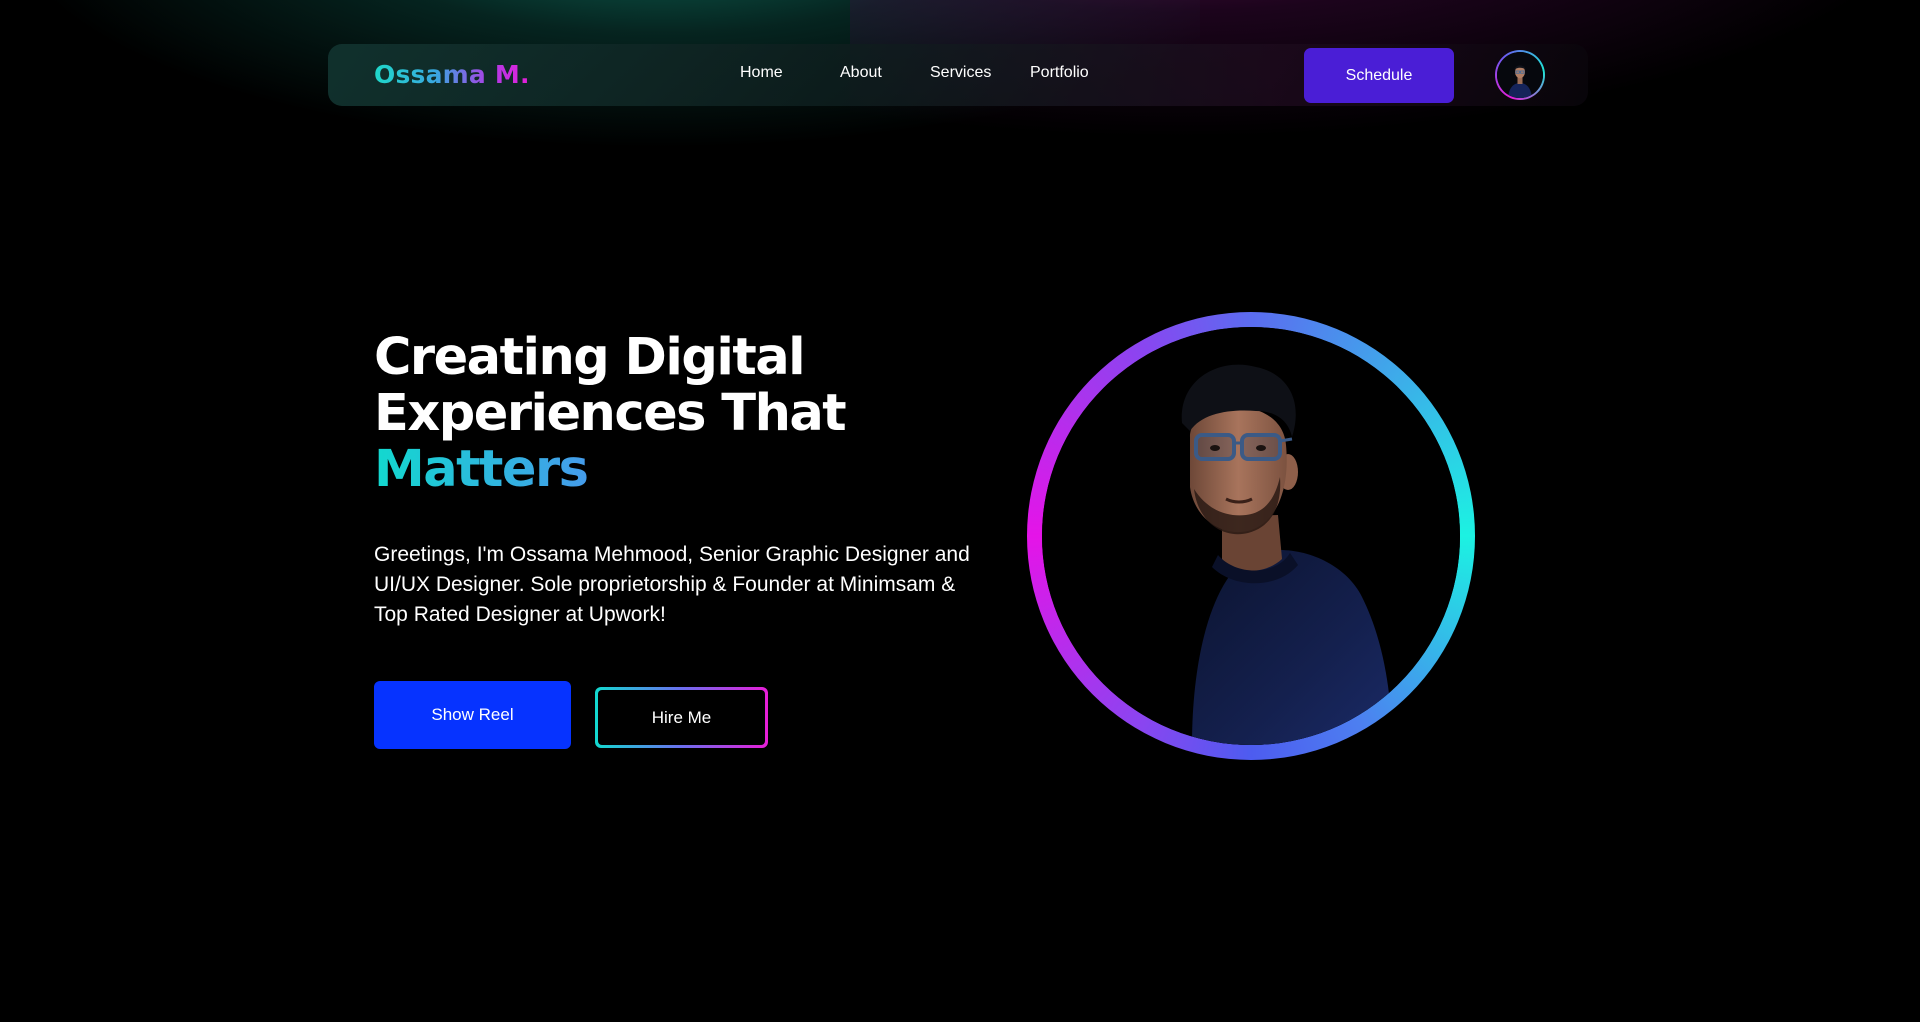  I want to click on nav-link-portfolio: Portfolio, so click(1059, 73).